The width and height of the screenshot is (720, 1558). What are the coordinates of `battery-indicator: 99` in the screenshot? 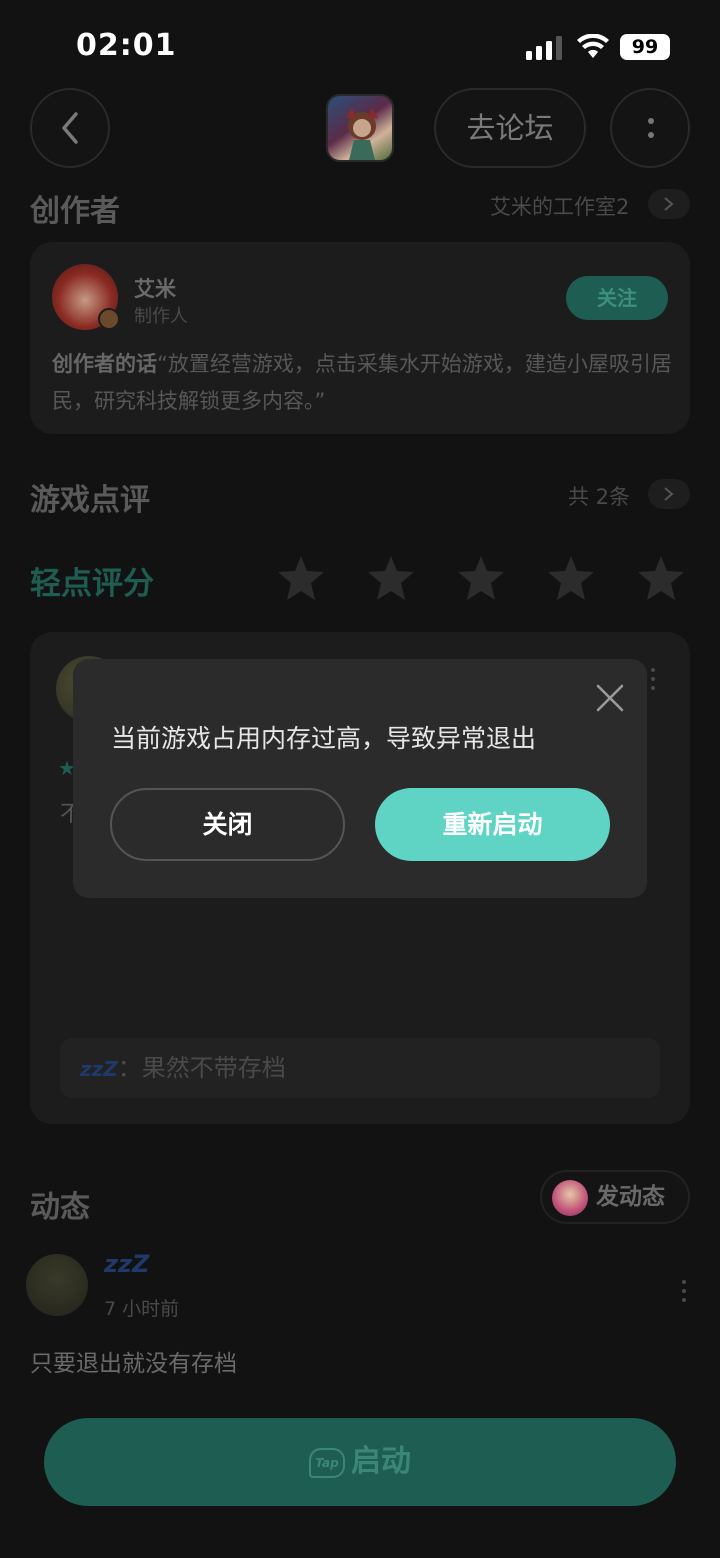 It's located at (645, 47).